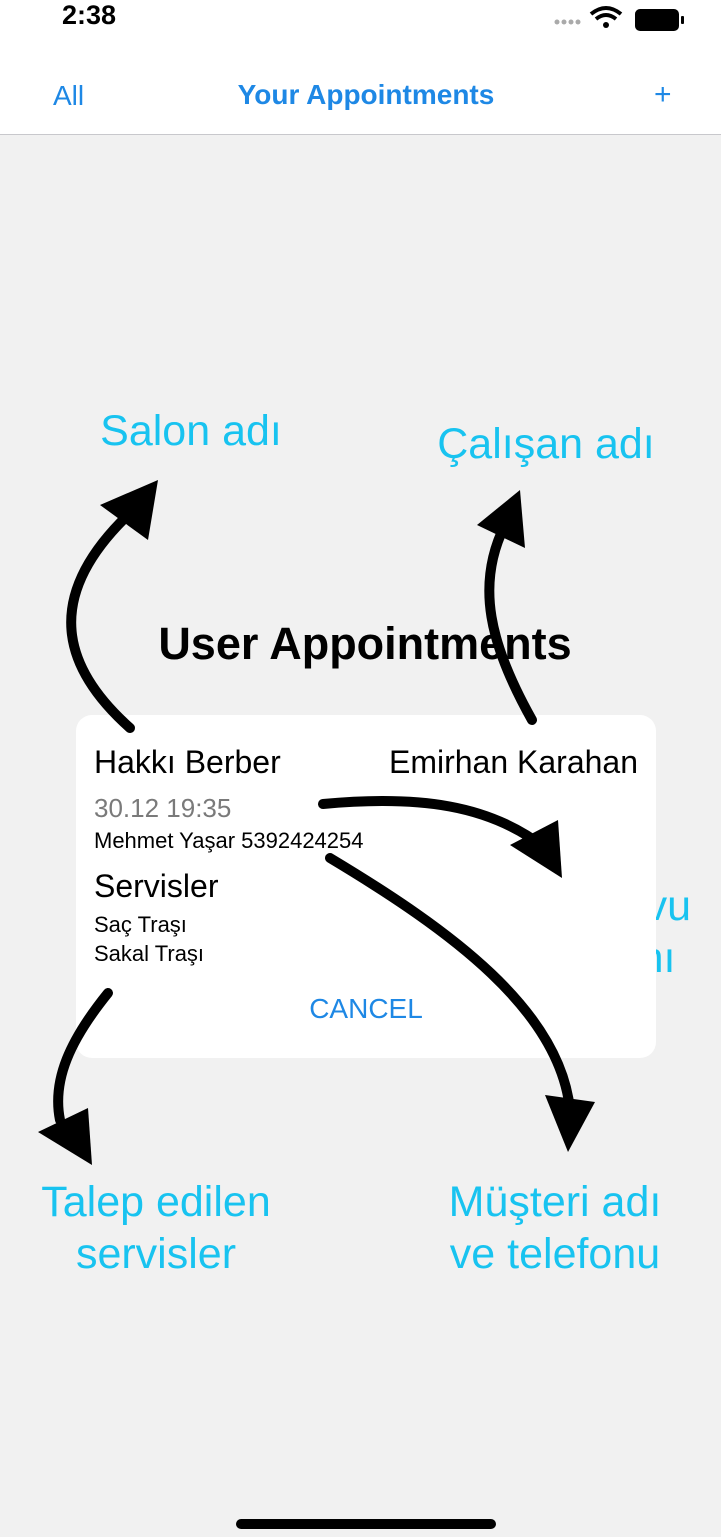 The width and height of the screenshot is (721, 1537). What do you see at coordinates (163, 808) in the screenshot?
I see `appointment-datetime: 30.12 19:35` at bounding box center [163, 808].